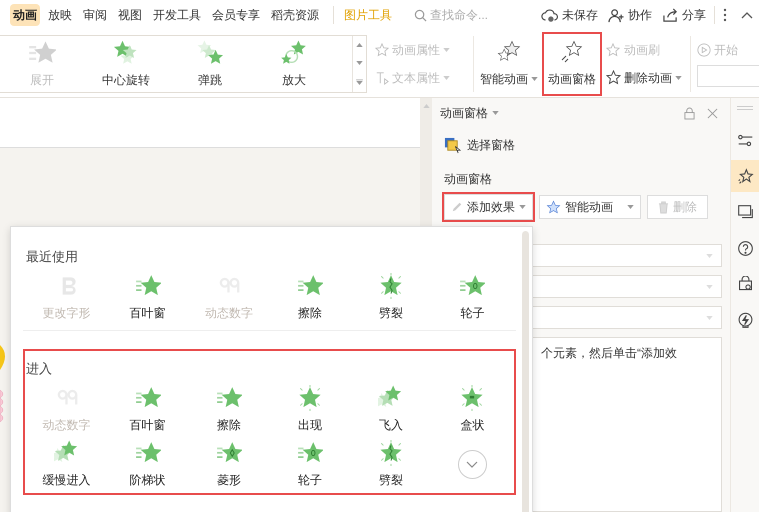 This screenshot has width=759, height=512. I want to click on stars-icon, so click(509, 52).